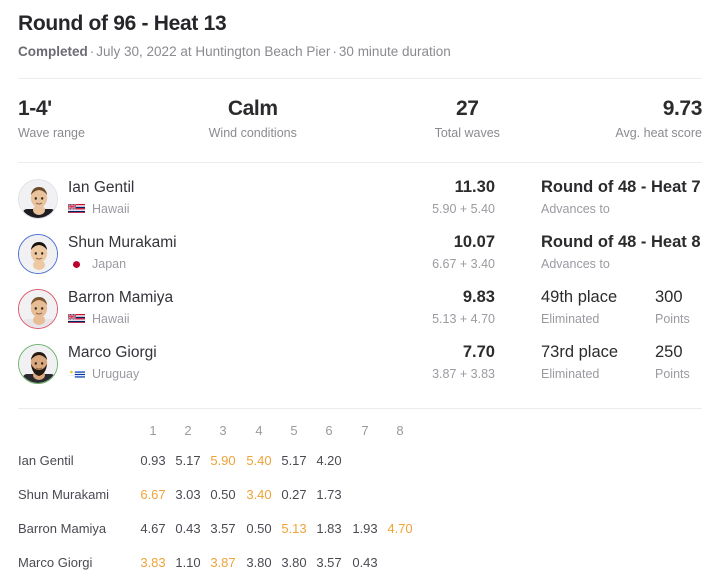 The height and width of the screenshot is (571, 720). What do you see at coordinates (329, 494) in the screenshot?
I see `wave-score-cell: 1.73` at bounding box center [329, 494].